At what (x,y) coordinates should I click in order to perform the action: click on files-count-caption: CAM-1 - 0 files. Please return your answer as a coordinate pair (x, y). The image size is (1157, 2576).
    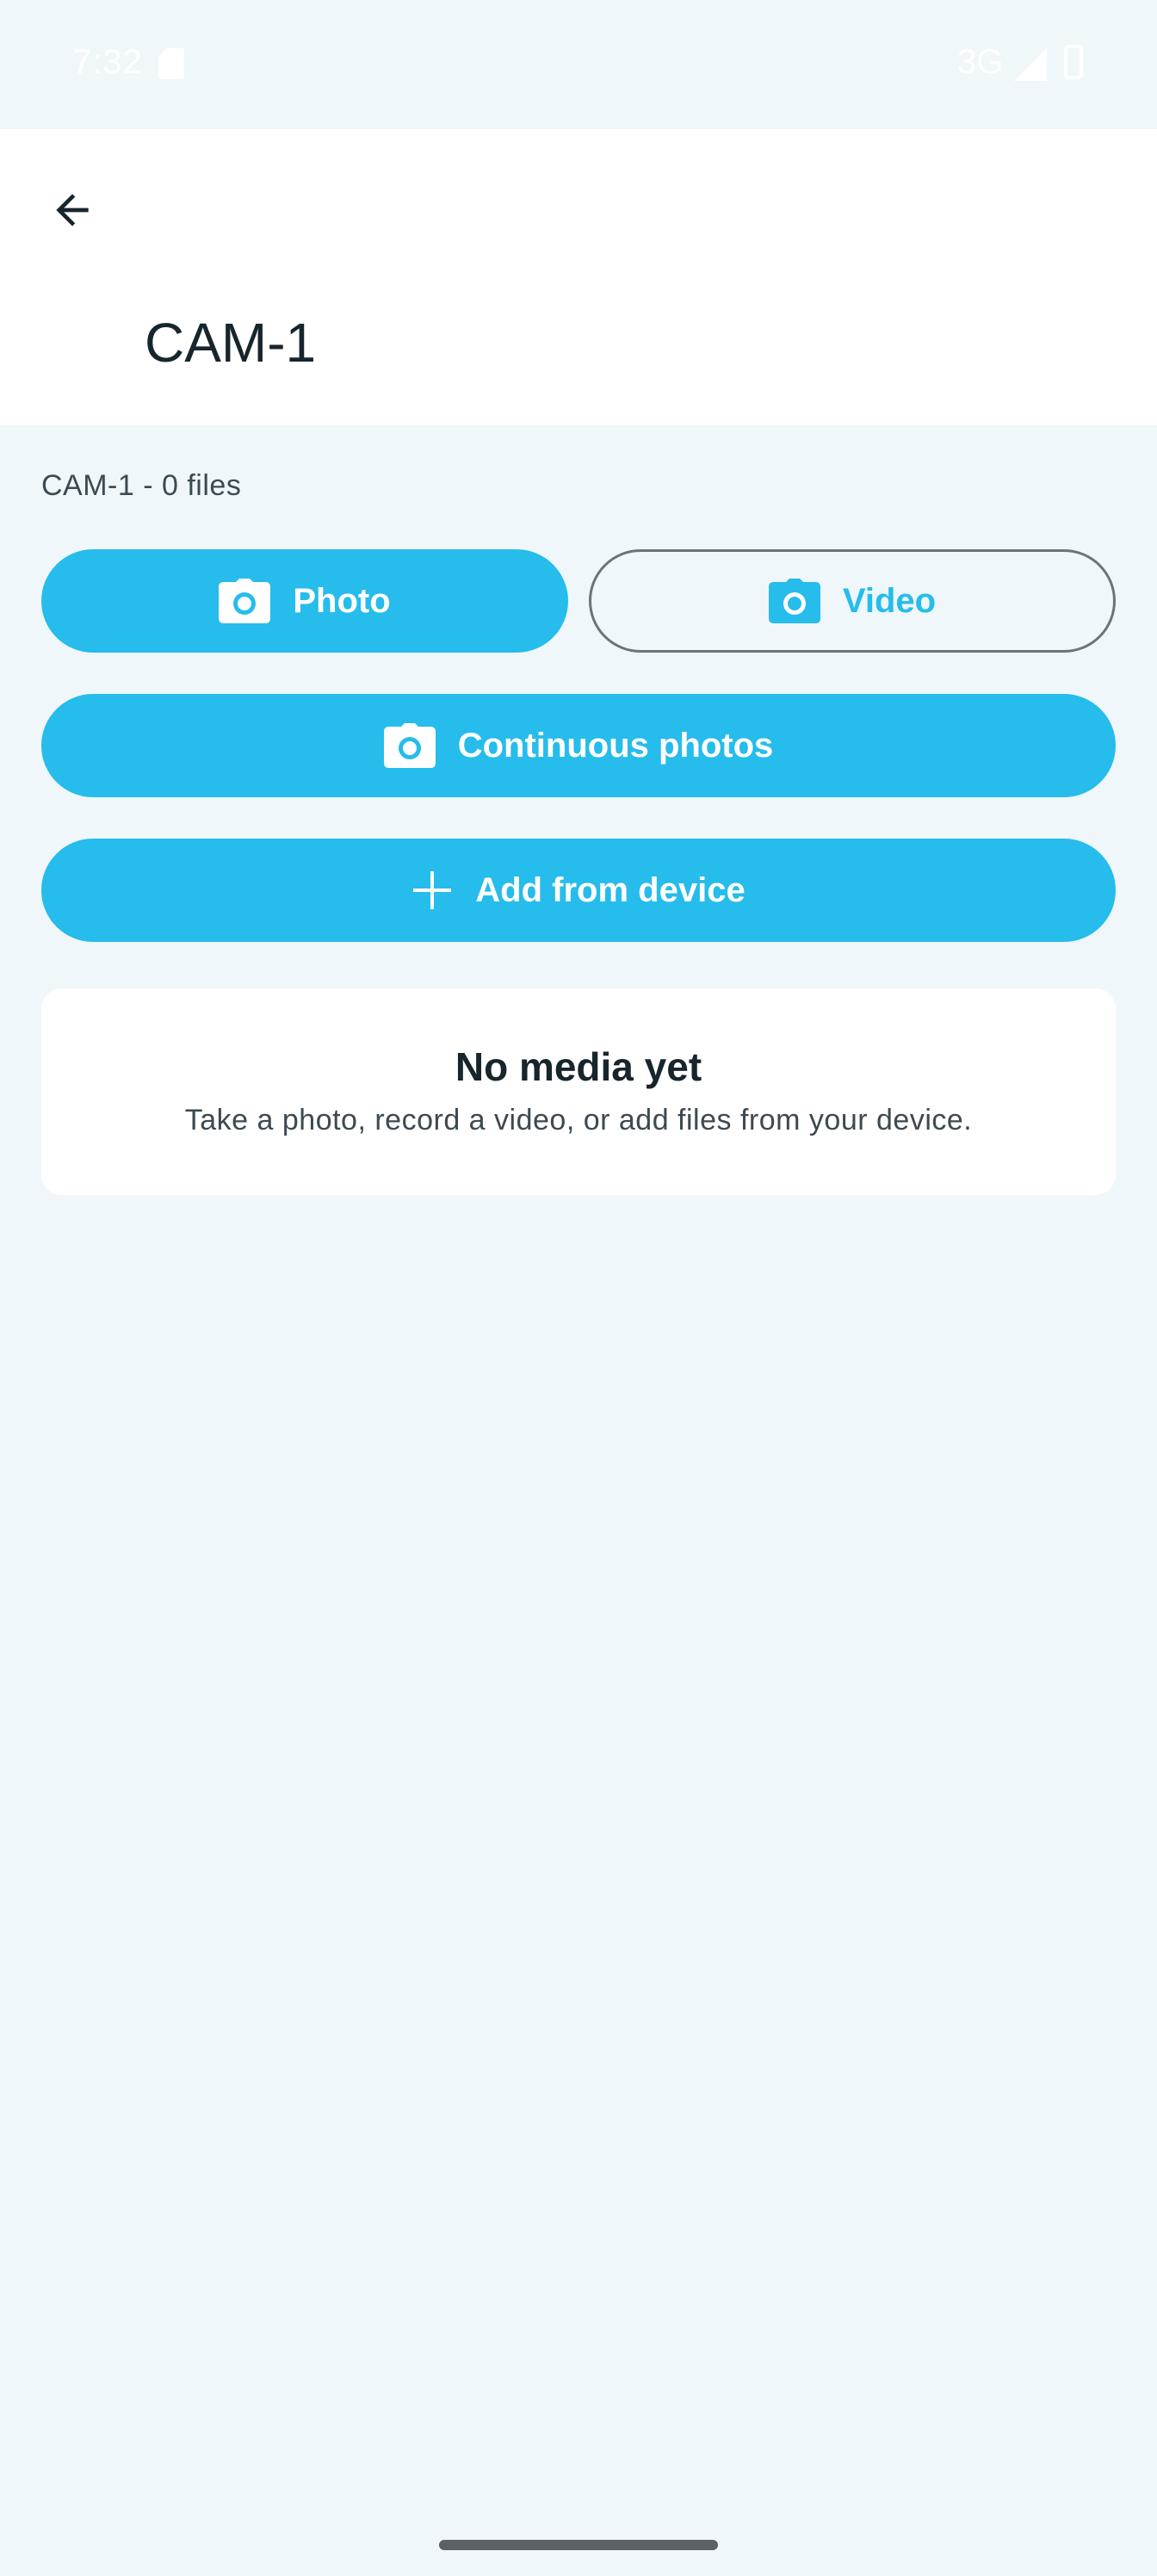
    Looking at the image, I should click on (142, 486).